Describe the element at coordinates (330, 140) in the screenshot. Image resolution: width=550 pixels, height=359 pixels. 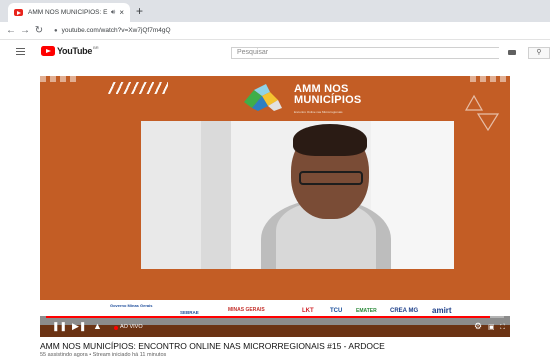
I see `person-hair` at that location.